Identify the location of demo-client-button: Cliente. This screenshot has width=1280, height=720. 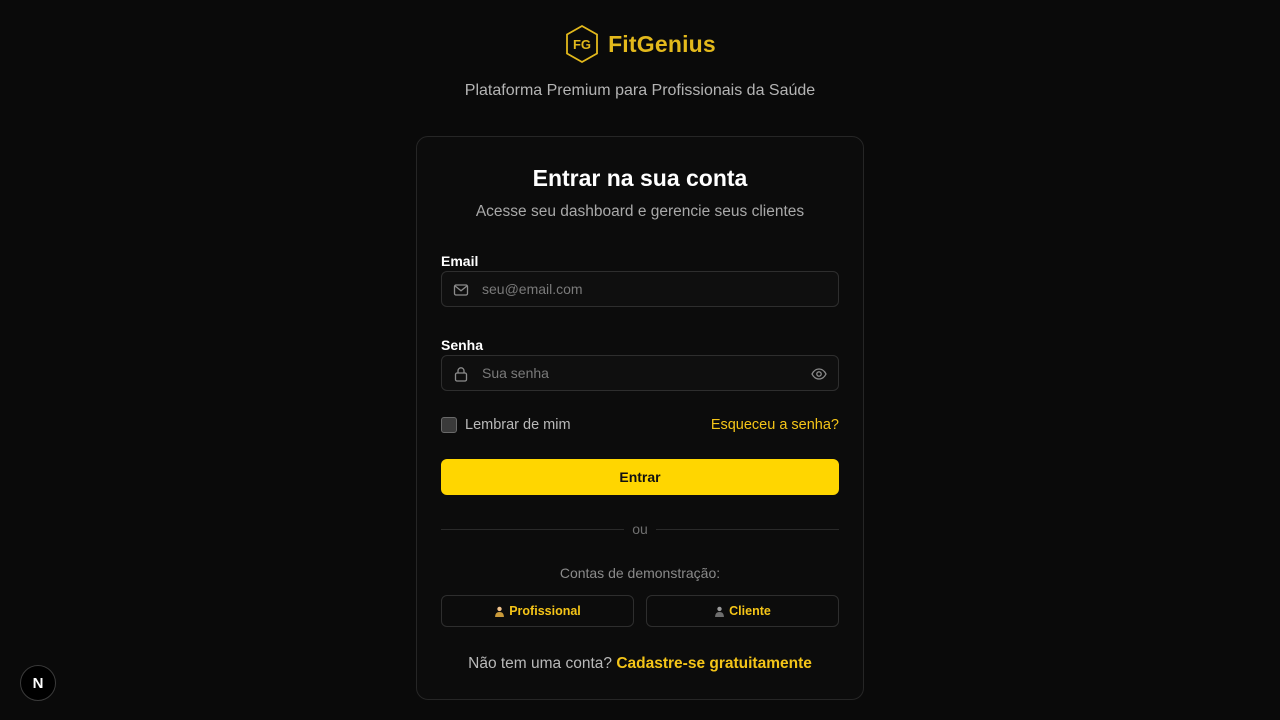
(742, 611).